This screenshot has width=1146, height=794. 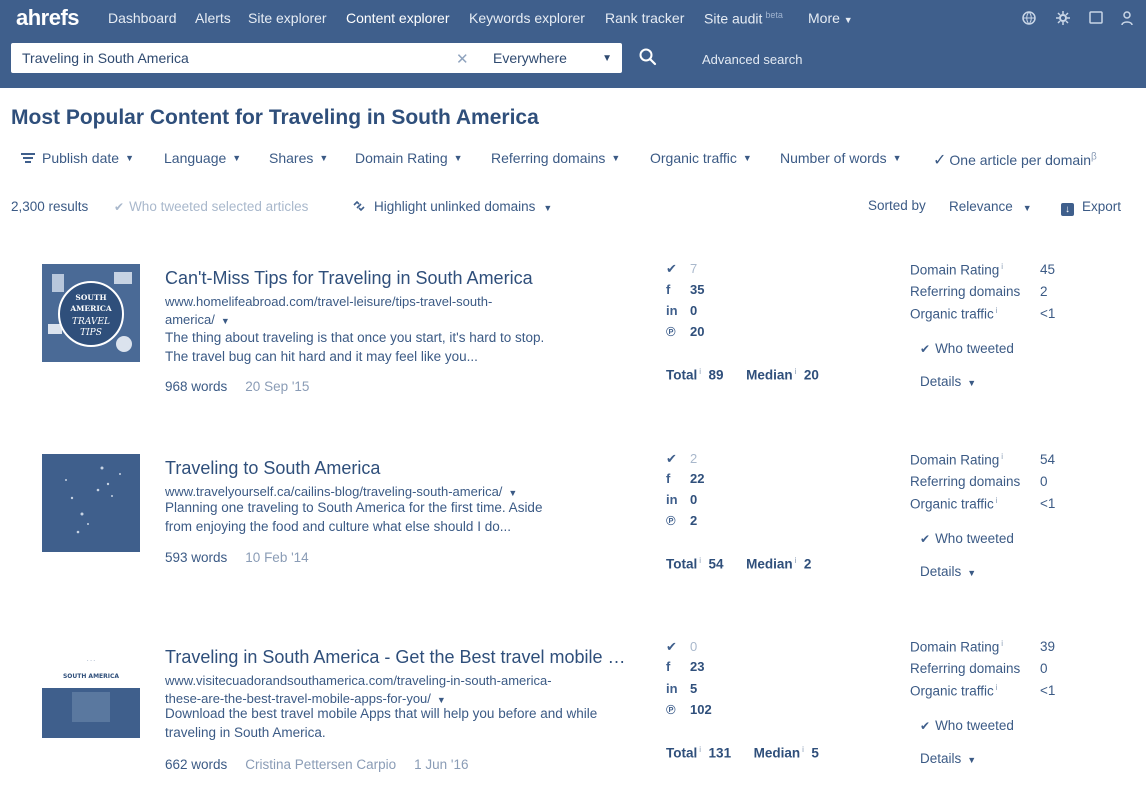 I want to click on filter-shares: Shares ▼, so click(x=298, y=158).